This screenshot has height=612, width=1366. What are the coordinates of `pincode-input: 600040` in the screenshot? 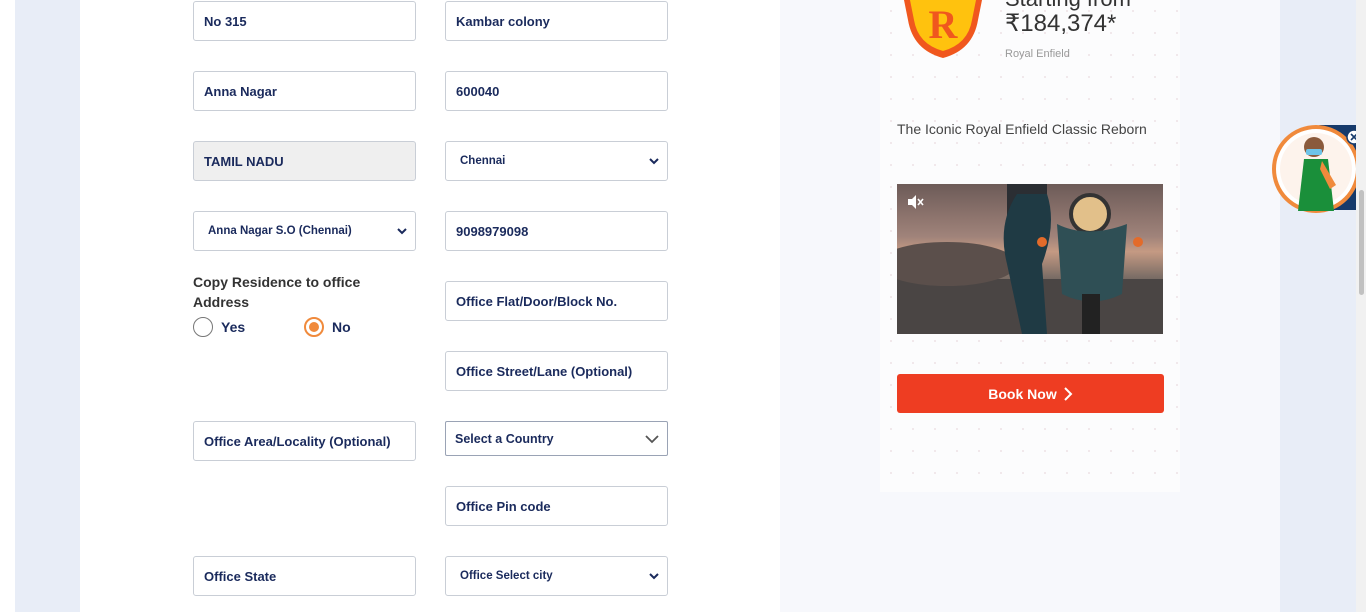 It's located at (556, 91).